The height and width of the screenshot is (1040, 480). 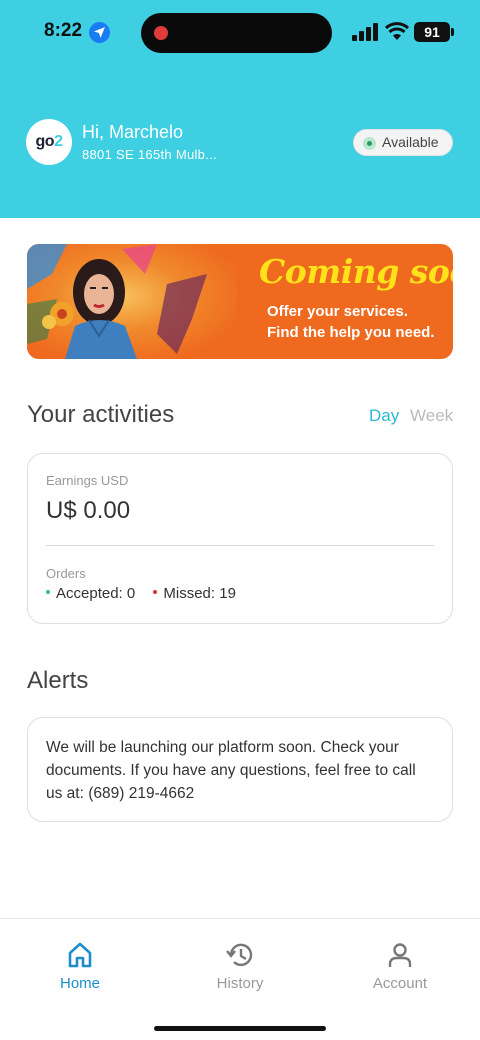 What do you see at coordinates (96, 593) in the screenshot?
I see `orders-accepted: Accepted: 0` at bounding box center [96, 593].